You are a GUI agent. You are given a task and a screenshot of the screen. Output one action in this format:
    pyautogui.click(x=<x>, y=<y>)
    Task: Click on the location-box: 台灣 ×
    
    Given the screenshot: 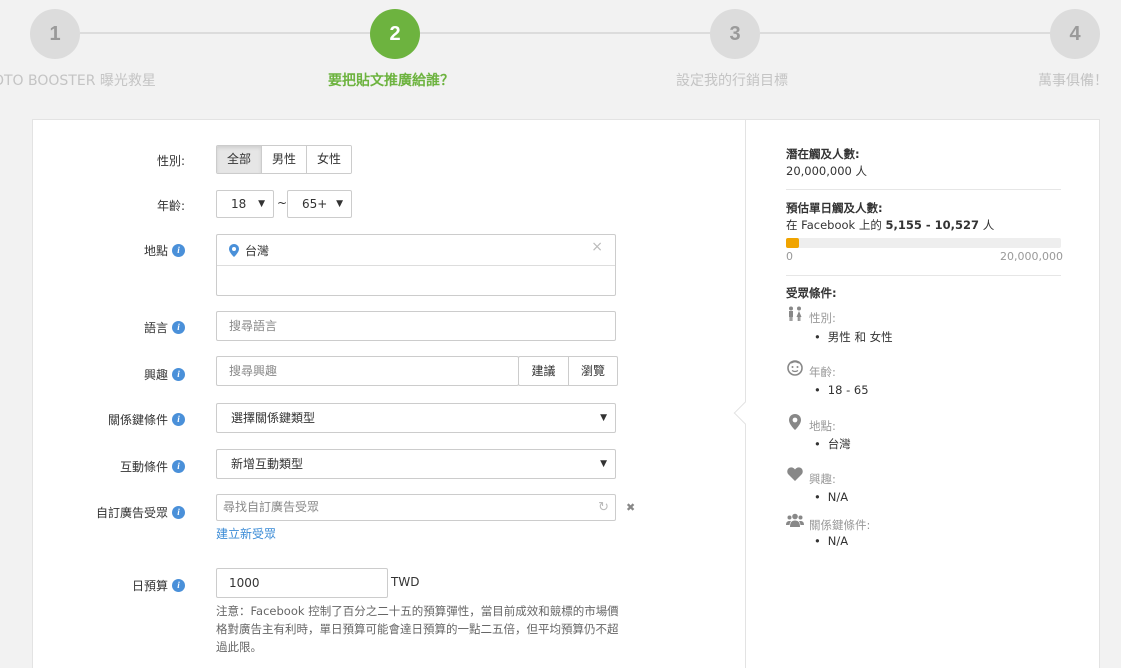 What is the action you would take?
    pyautogui.click(x=416, y=265)
    